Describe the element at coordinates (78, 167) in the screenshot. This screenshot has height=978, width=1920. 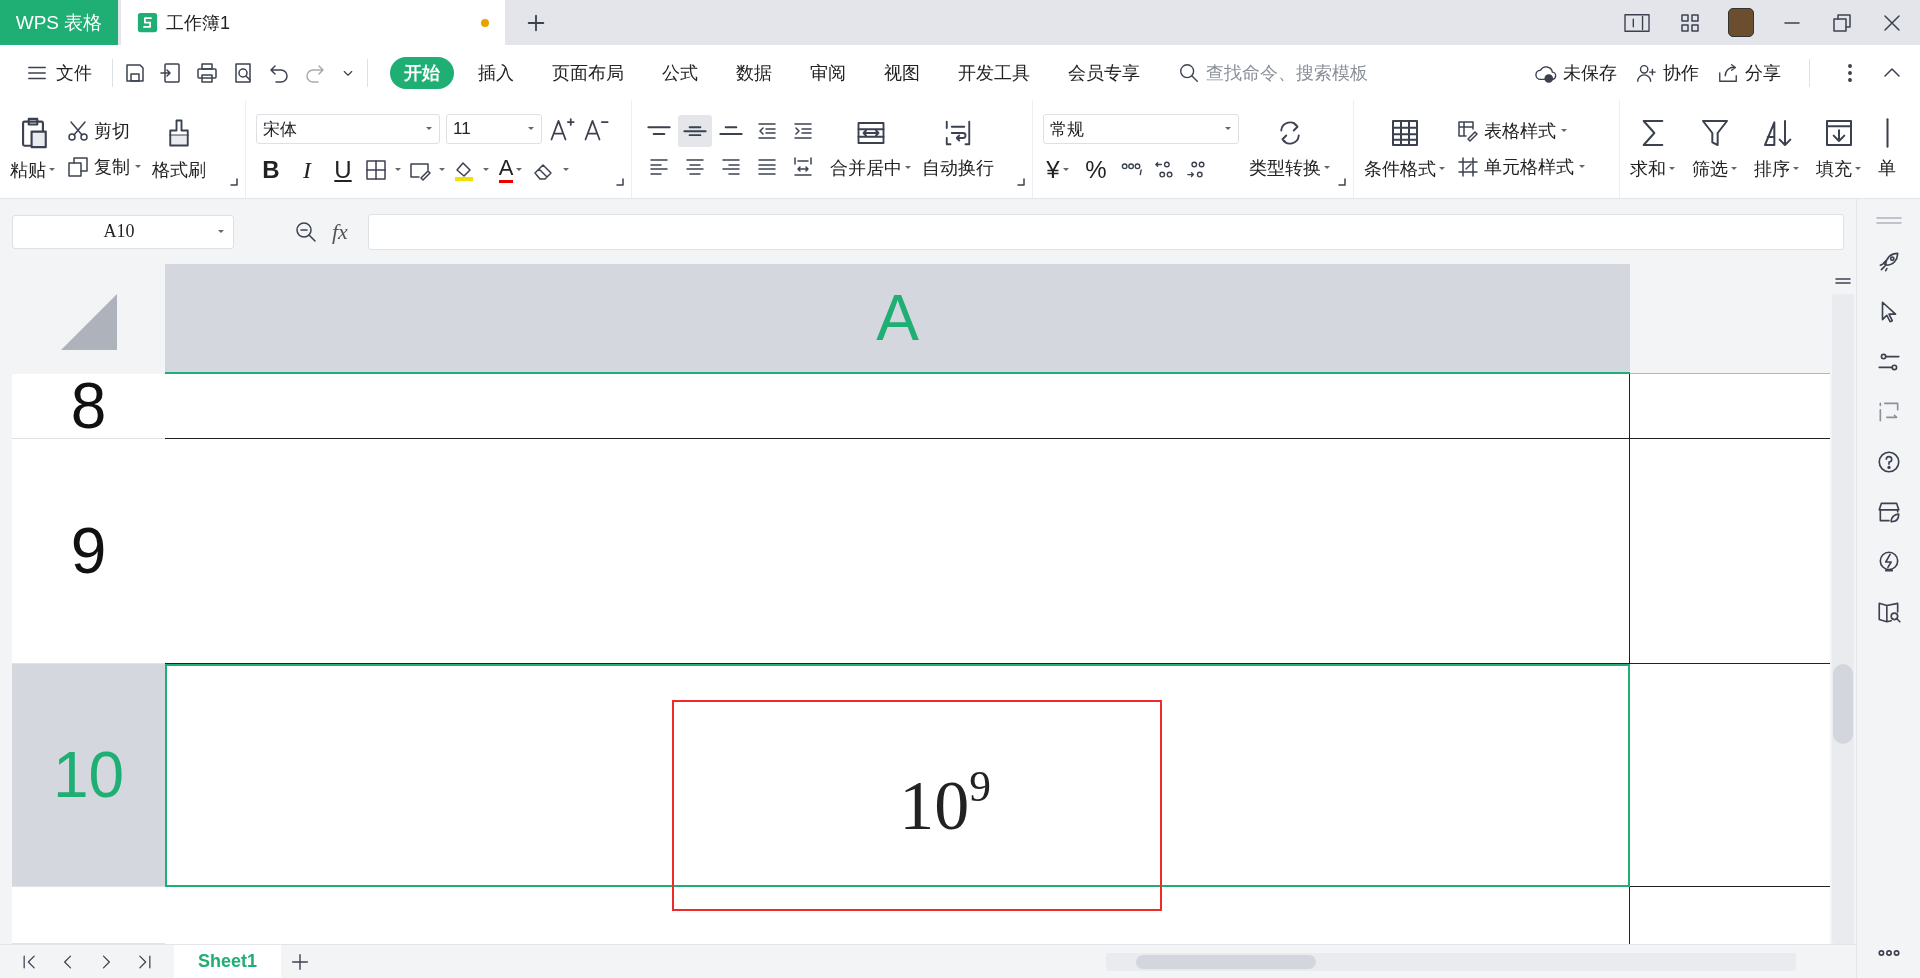
I see `copy-icon` at that location.